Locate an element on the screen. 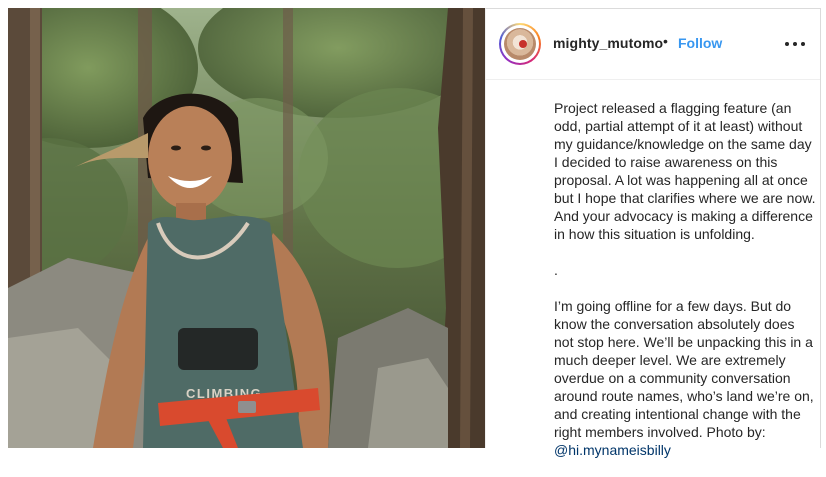 The image size is (826, 477). avatar-image is located at coordinates (520, 44).